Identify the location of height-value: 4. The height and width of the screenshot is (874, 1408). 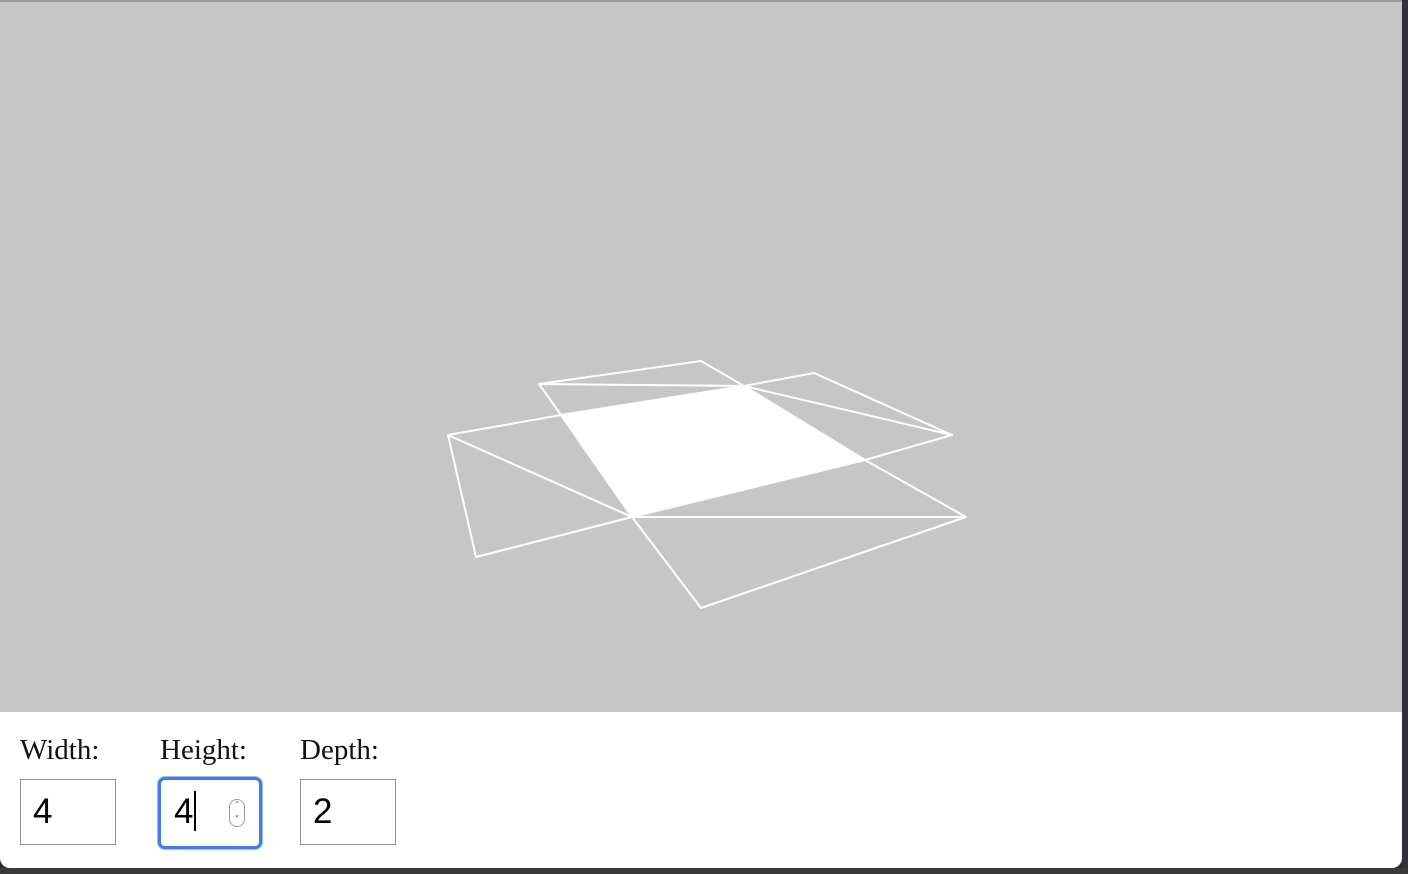
(184, 811).